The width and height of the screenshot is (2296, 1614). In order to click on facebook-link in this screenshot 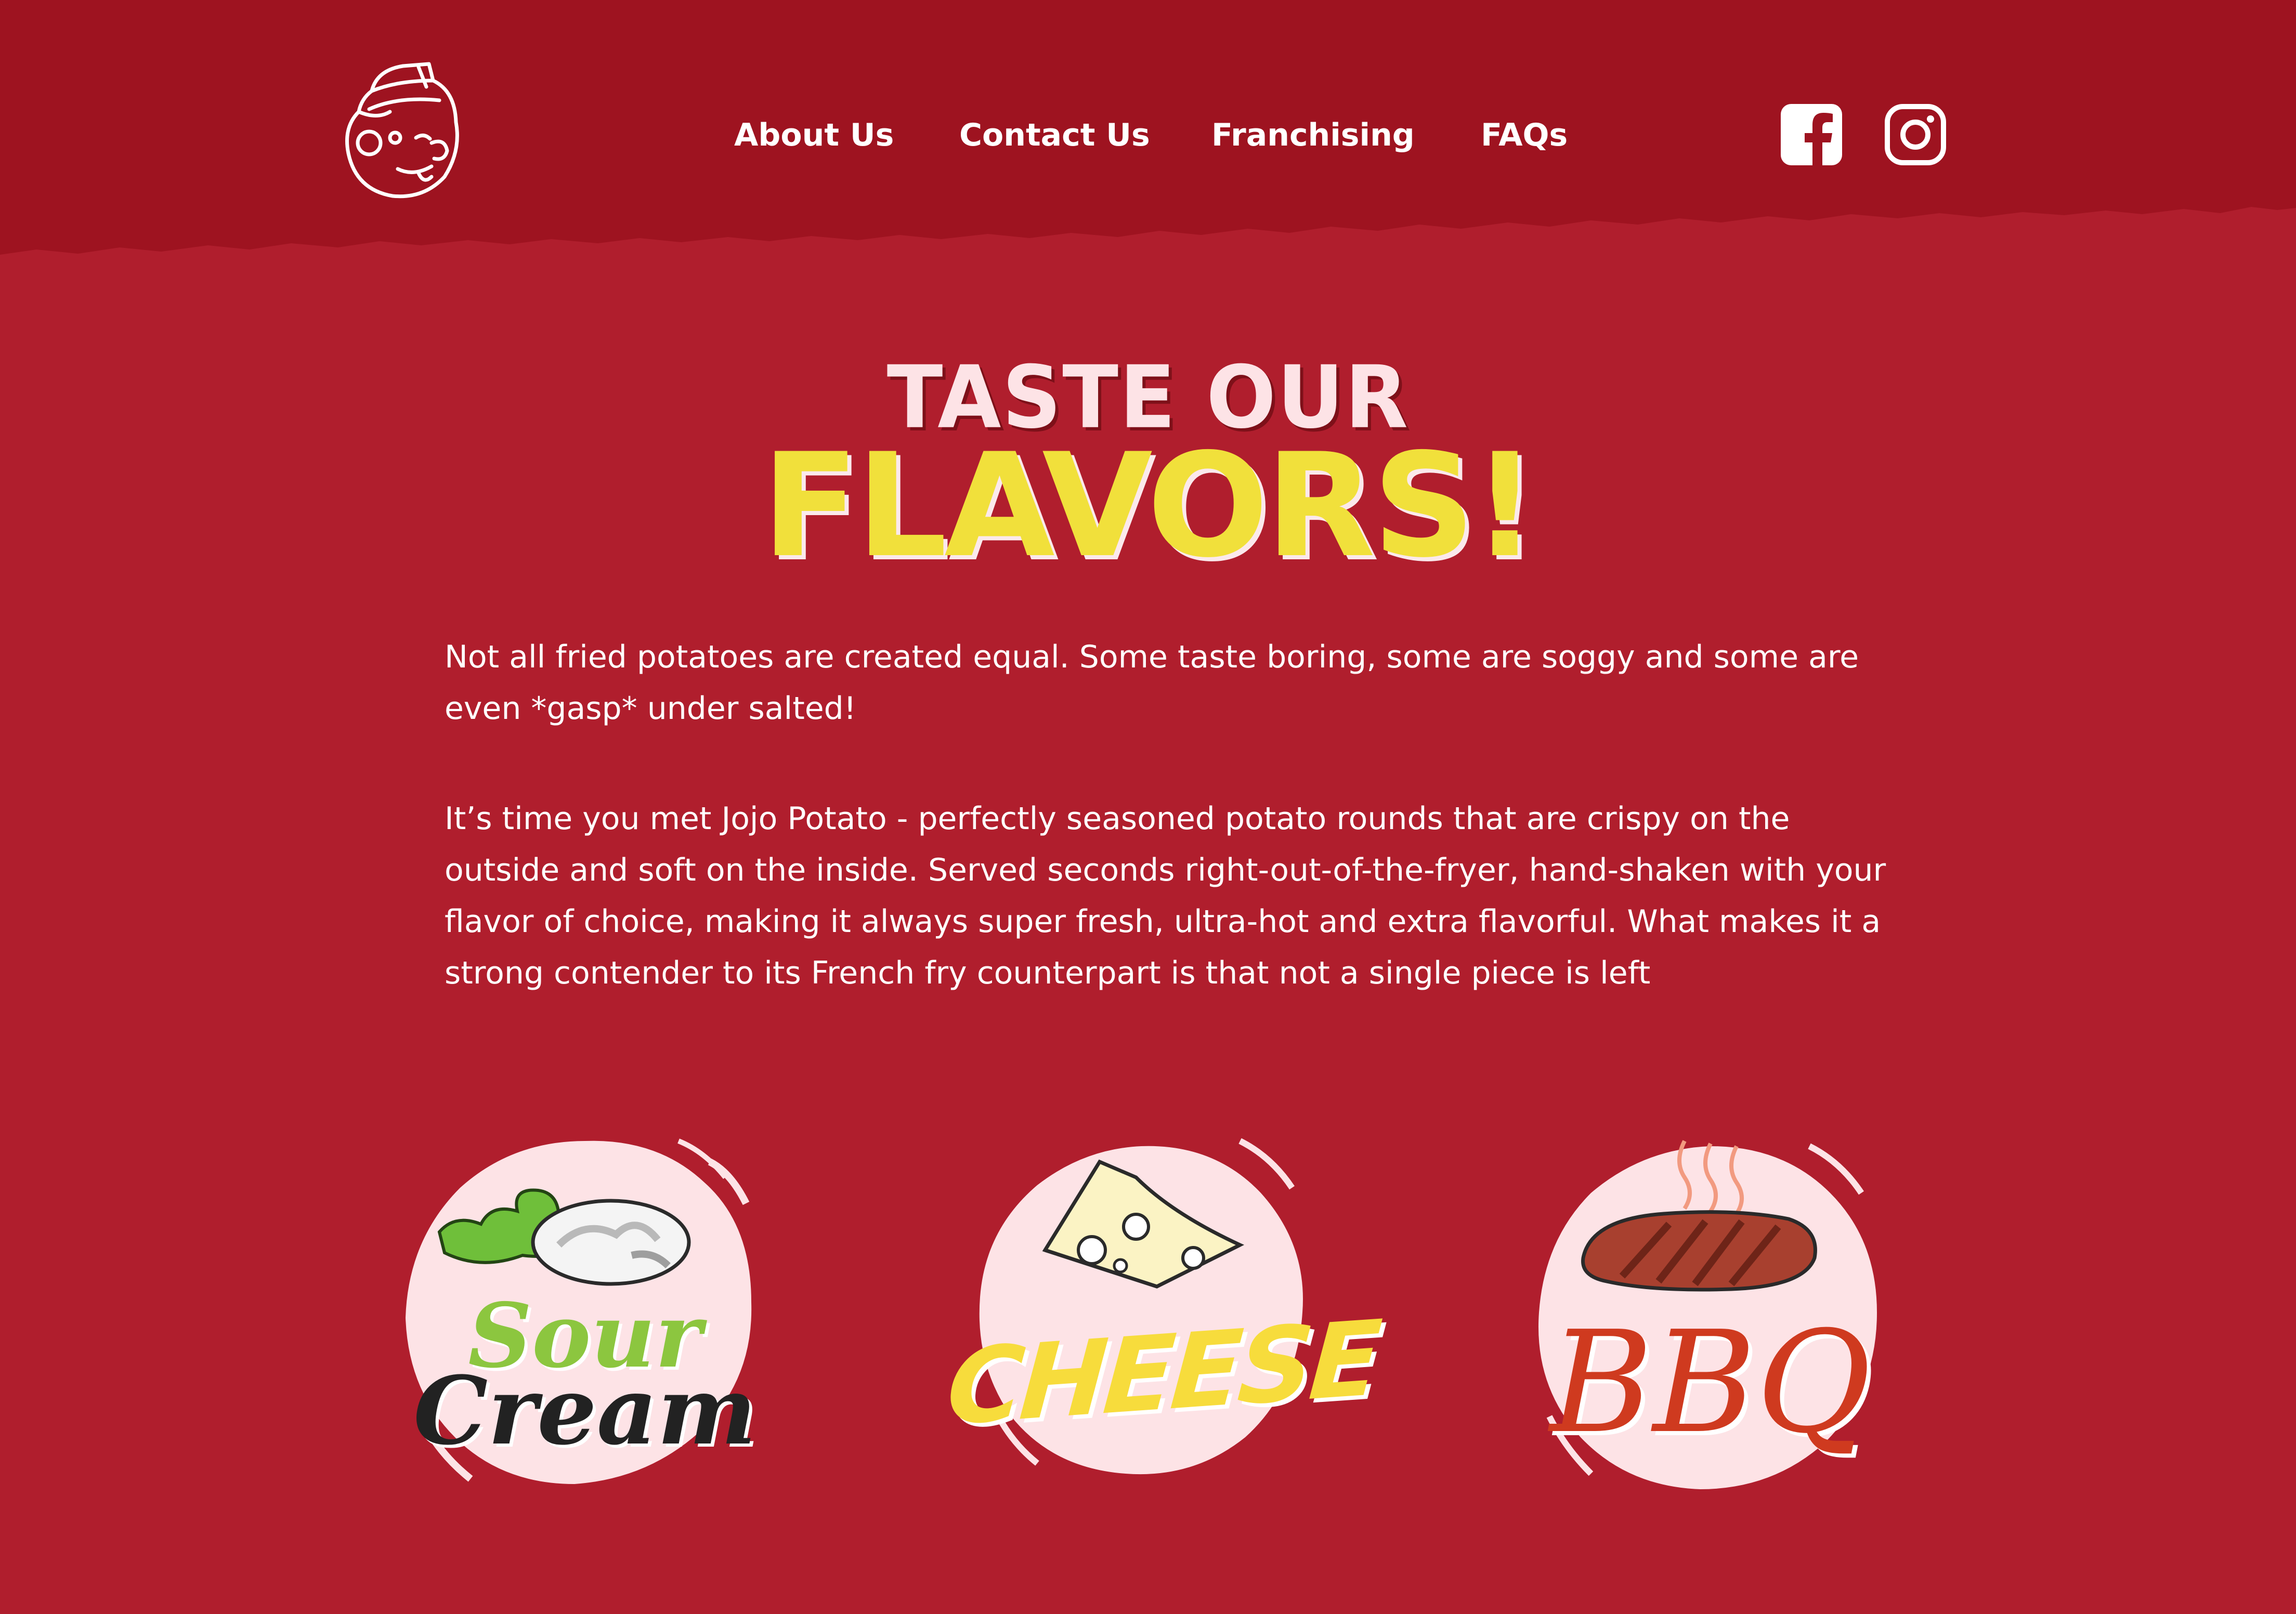, I will do `click(1811, 134)`.